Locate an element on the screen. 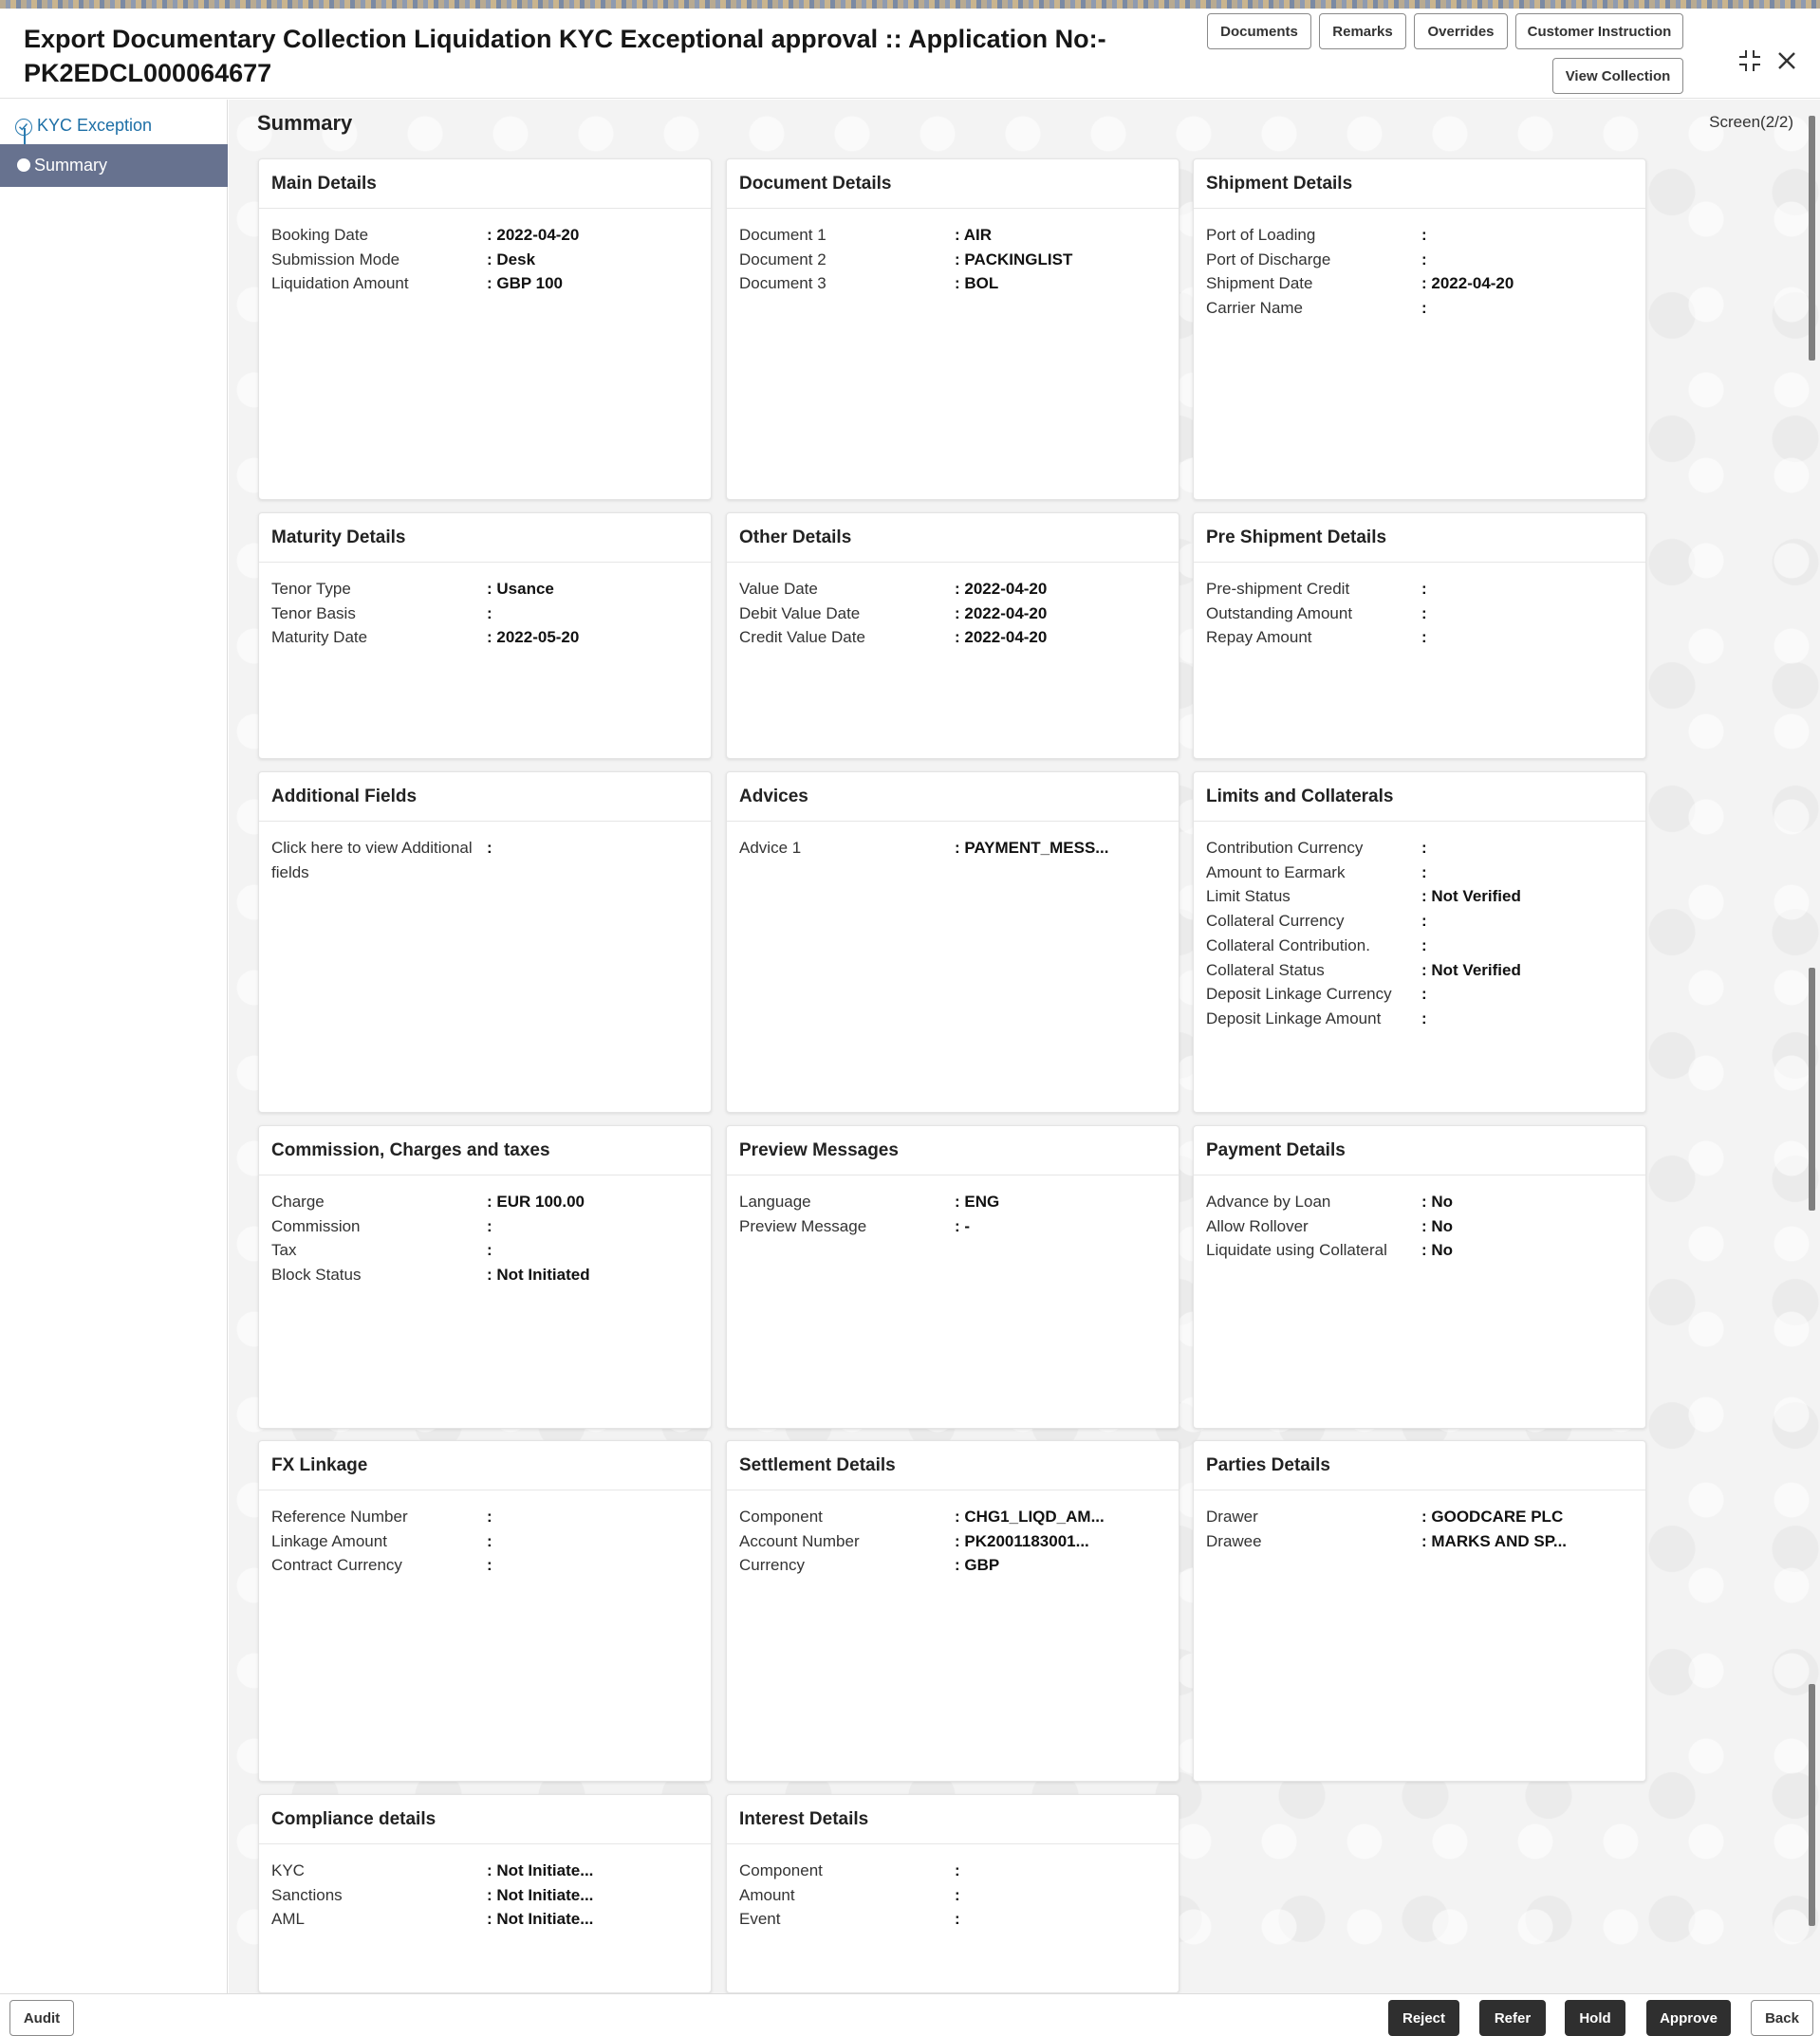  field-label: Booking Date is located at coordinates (320, 235).